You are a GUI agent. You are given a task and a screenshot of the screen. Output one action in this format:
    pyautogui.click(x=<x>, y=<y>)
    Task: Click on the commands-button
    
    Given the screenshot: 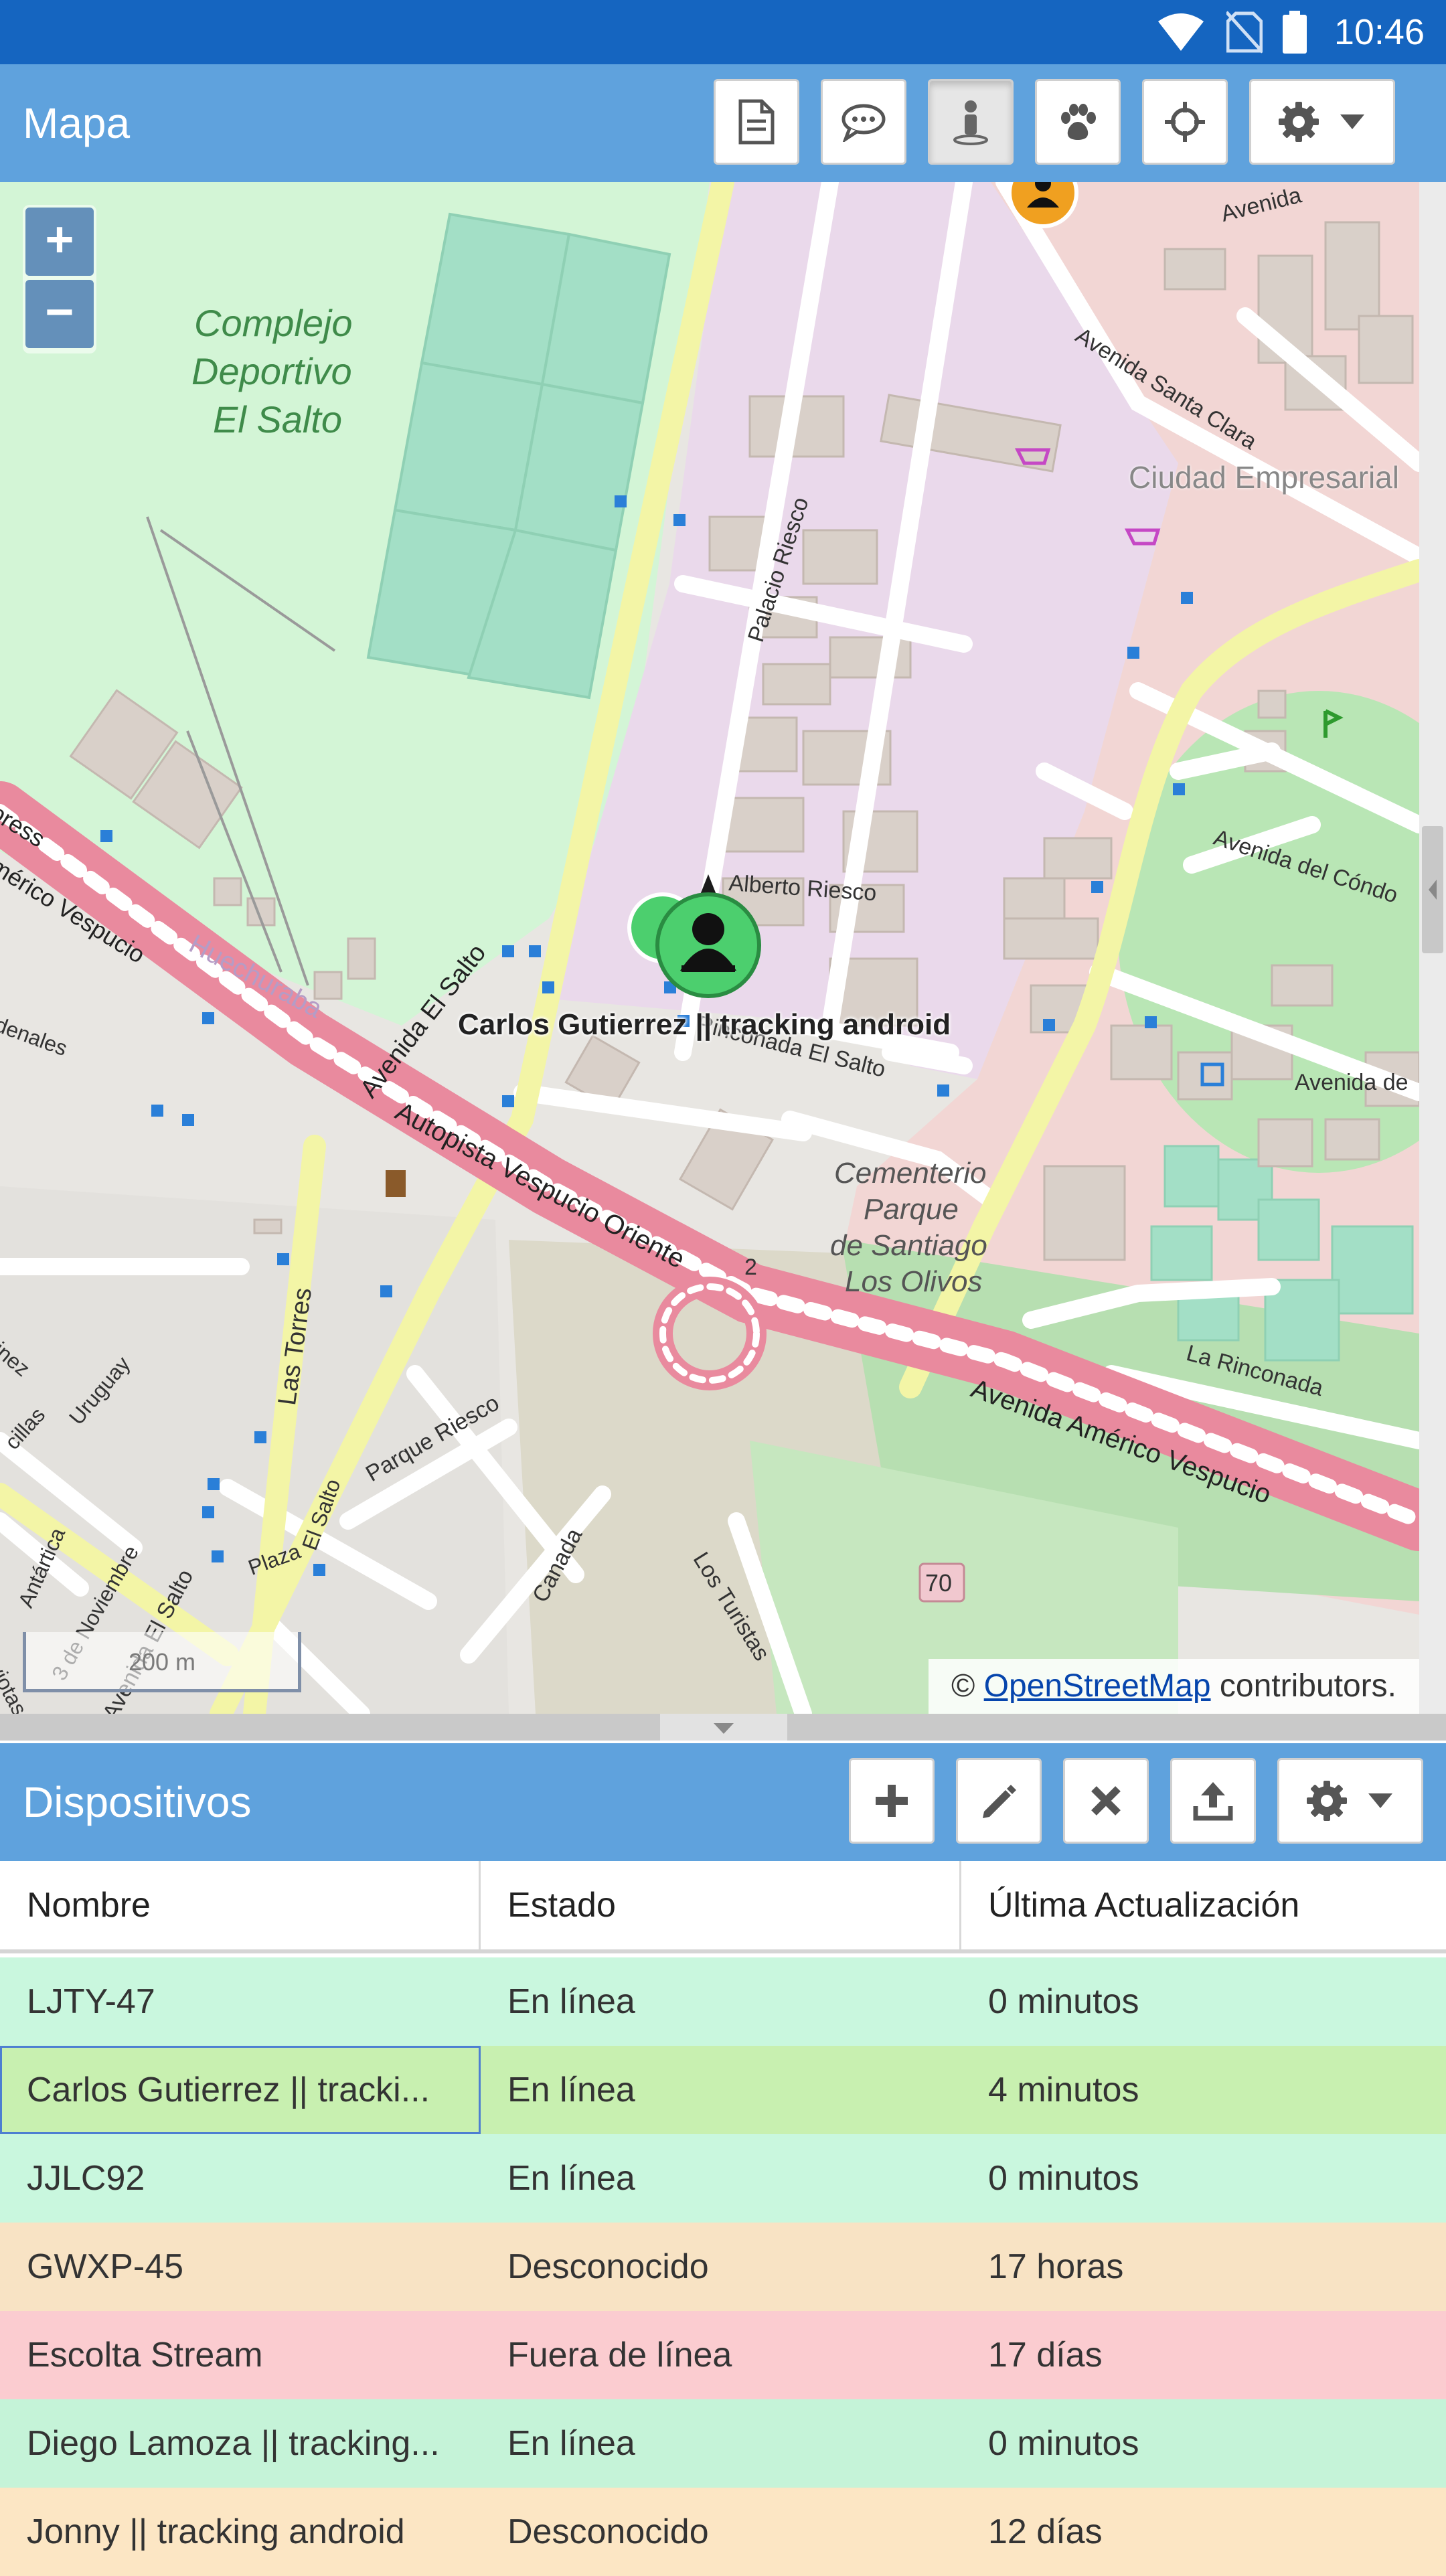 What is the action you would take?
    pyautogui.click(x=863, y=122)
    